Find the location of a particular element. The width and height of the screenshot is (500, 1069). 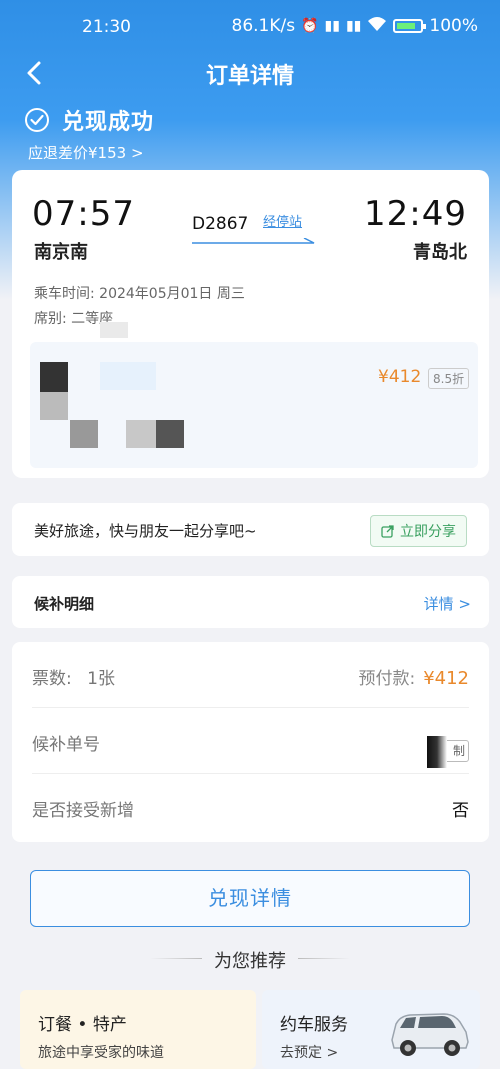

tile-subtitle: 去预定 > is located at coordinates (309, 1053).